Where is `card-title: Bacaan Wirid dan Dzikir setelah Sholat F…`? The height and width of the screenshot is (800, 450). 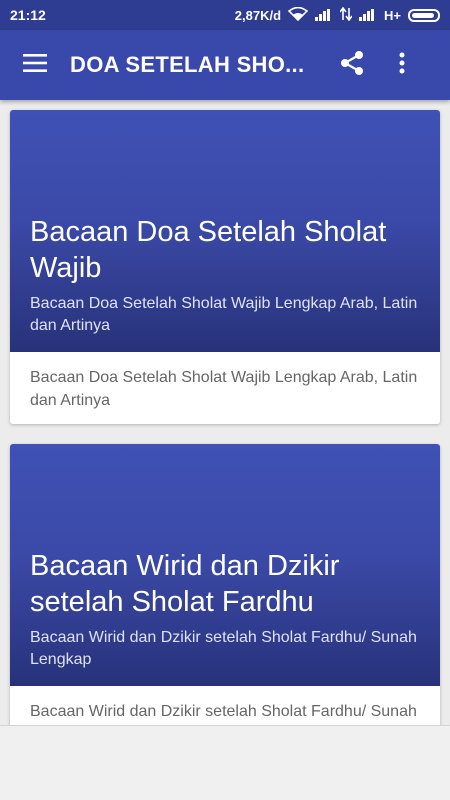 card-title: Bacaan Wirid dan Dzikir setelah Sholat F… is located at coordinates (185, 584).